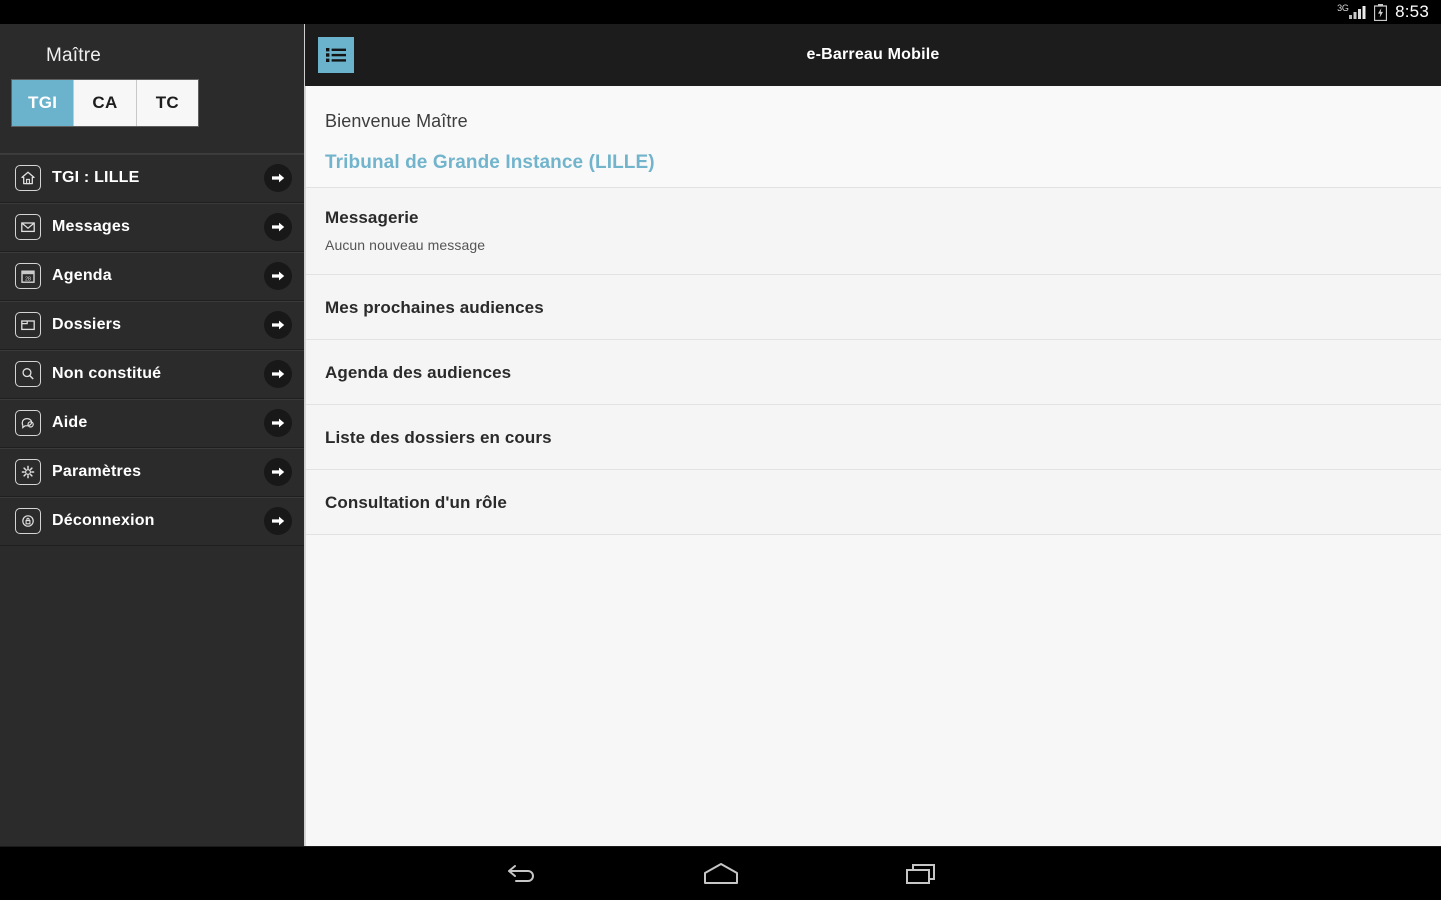 Image resolution: width=1441 pixels, height=900 pixels. I want to click on list-item-dossiers-en-cours: Liste des dossiers en cours, so click(873, 436).